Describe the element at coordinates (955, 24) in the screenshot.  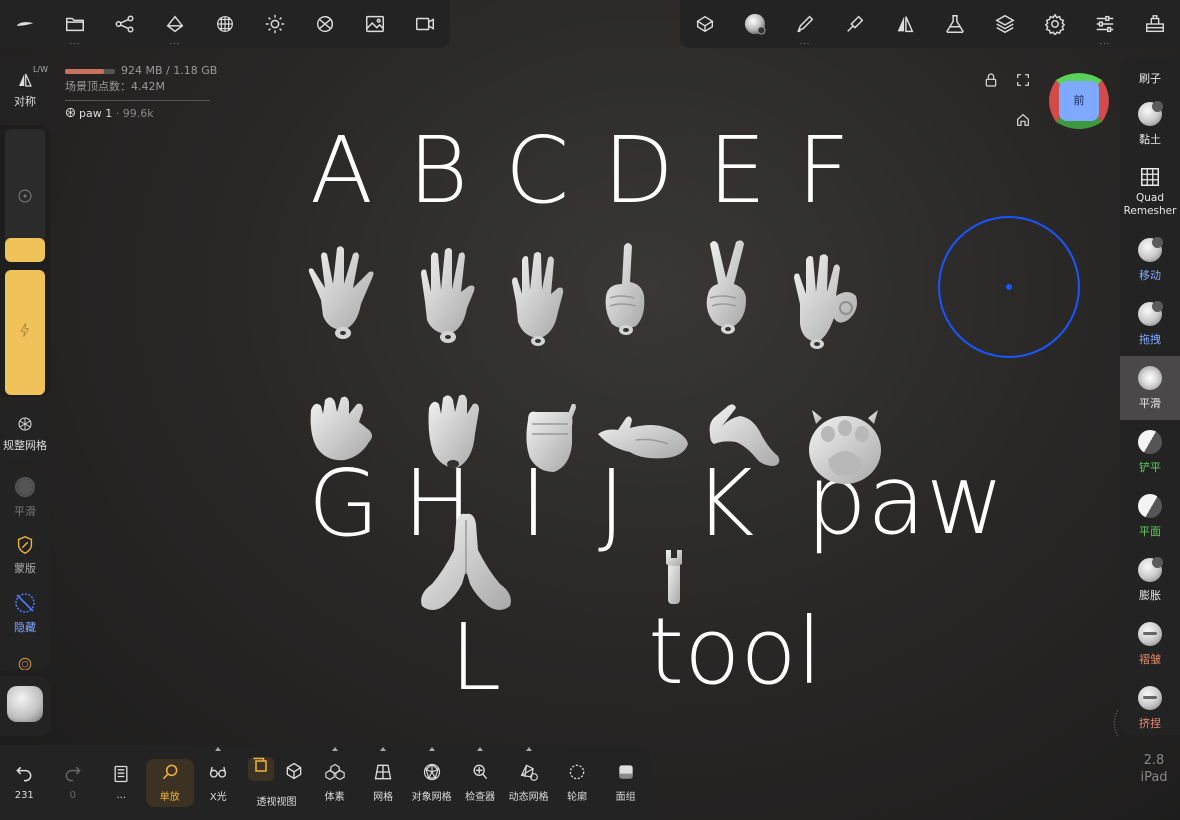
I see `flask-icon` at that location.